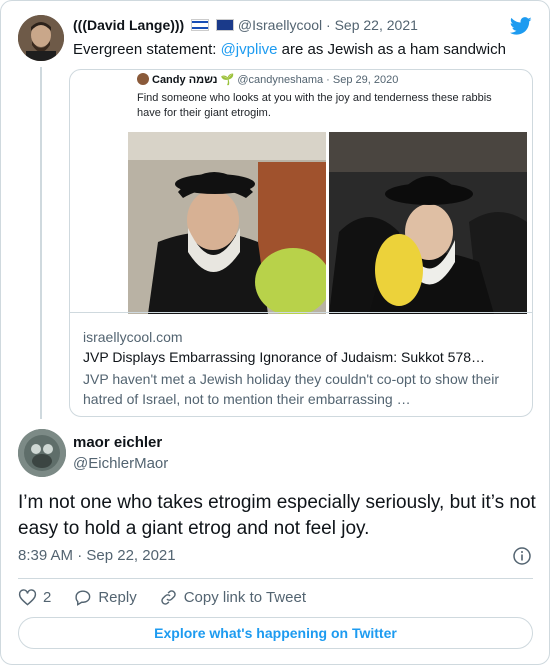 The width and height of the screenshot is (550, 665). Describe the element at coordinates (227, 80) in the screenshot. I see `sprout-icon: 🌱` at that location.